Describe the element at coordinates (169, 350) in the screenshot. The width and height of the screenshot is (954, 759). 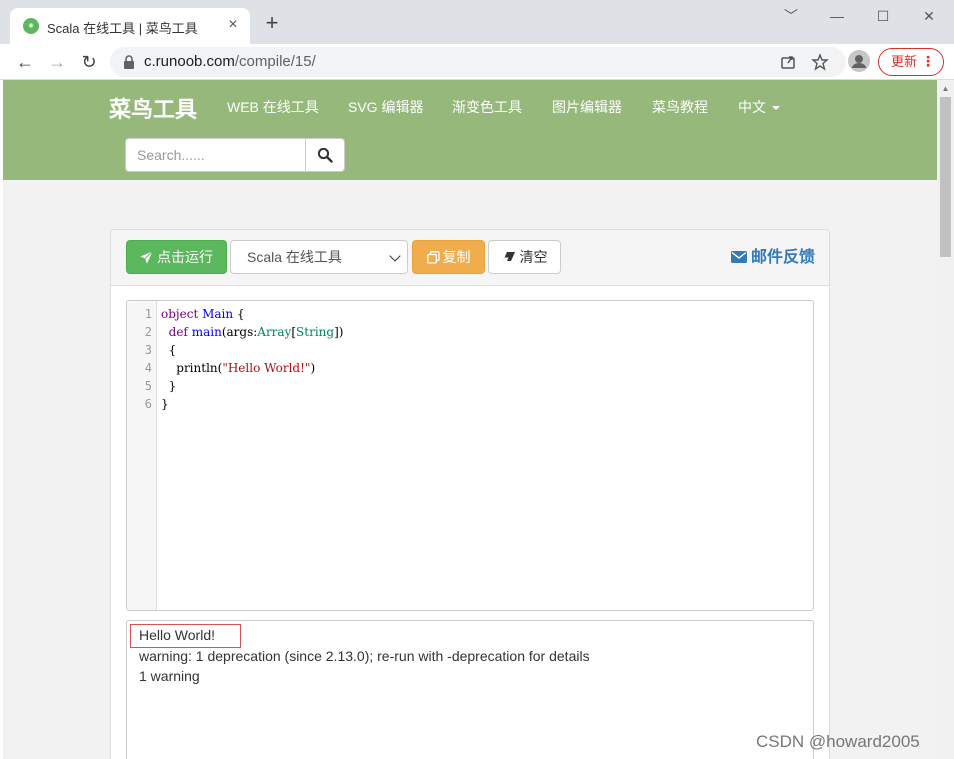
I see `code-line: {` at that location.